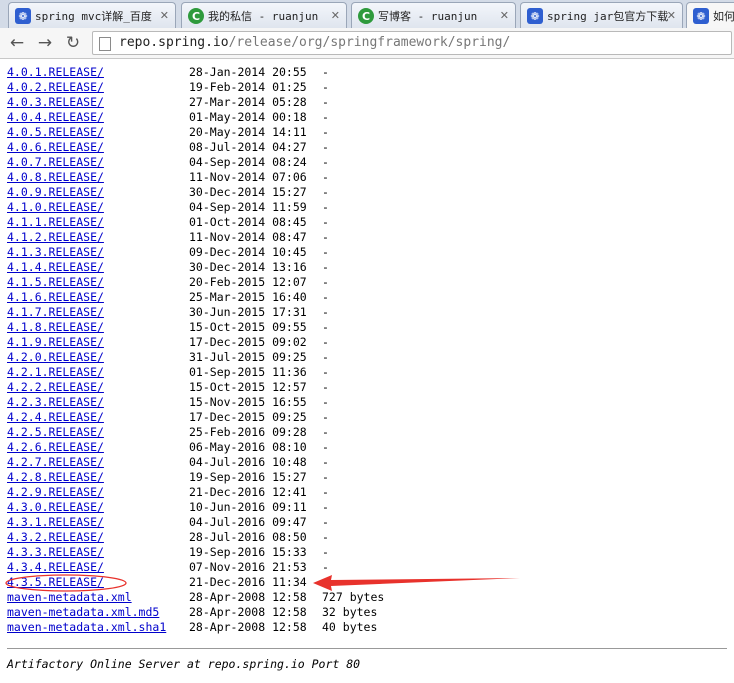 Image resolution: width=734 pixels, height=683 pixels. I want to click on paw-icon: ❁, so click(23, 16).